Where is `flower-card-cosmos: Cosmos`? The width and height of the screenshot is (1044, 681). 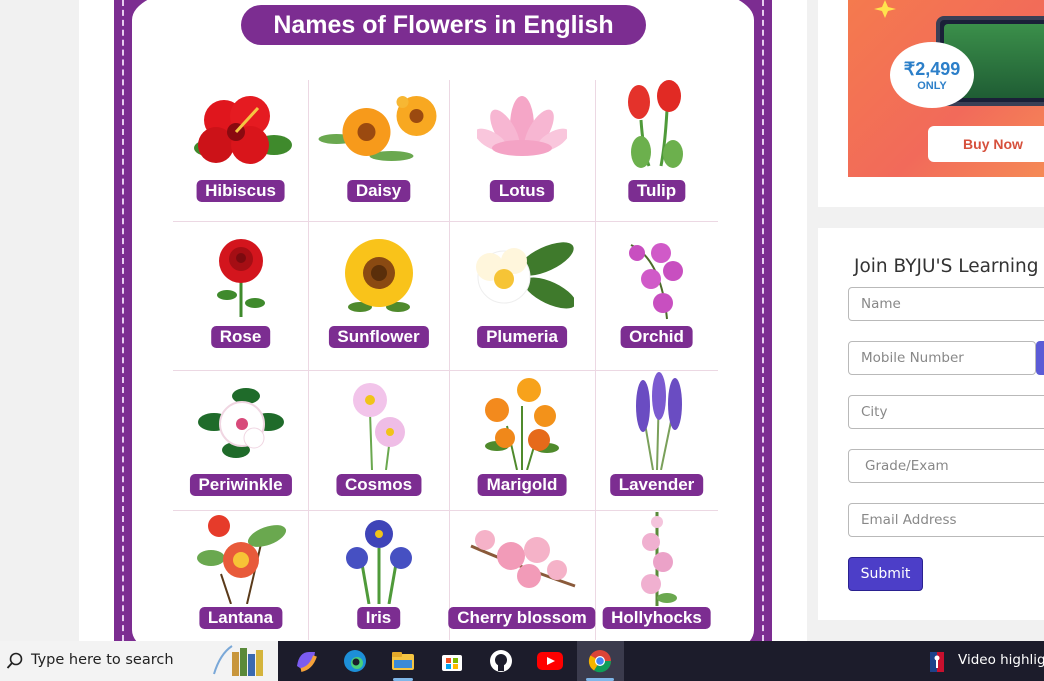 flower-card-cosmos: Cosmos is located at coordinates (378, 440).